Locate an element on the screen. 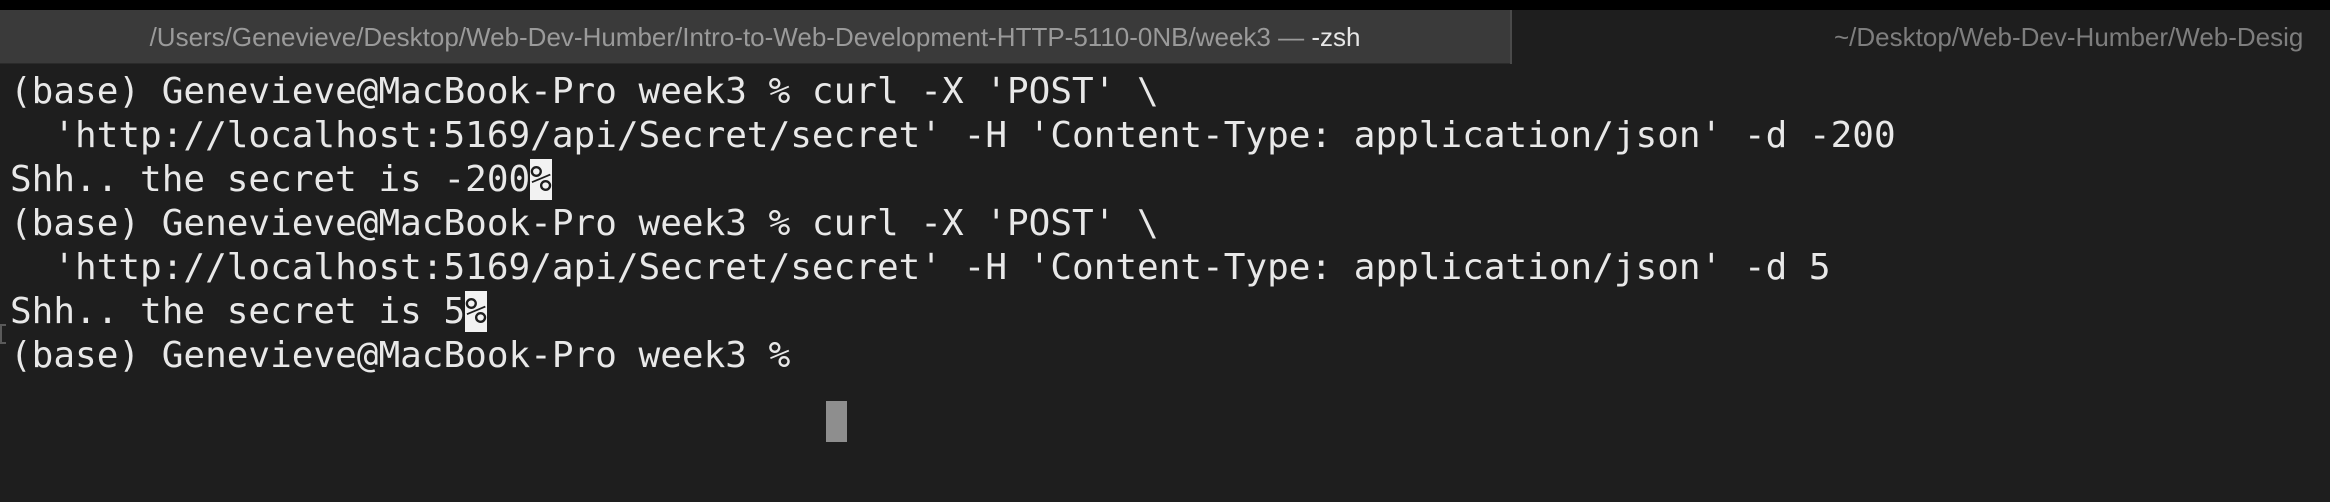 The height and width of the screenshot is (502, 2330). terminal-output-line: Shh.. the secret is 5% is located at coordinates (248, 312).